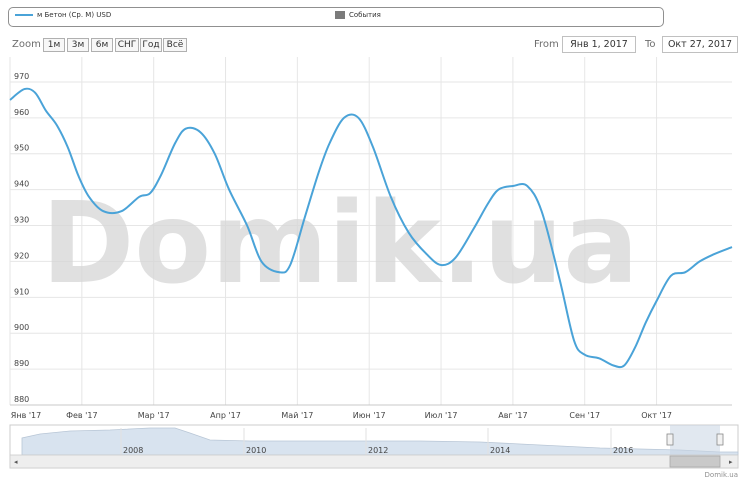 The width and height of the screenshot is (744, 480). What do you see at coordinates (21, 112) in the screenshot?
I see `y-tick-label: 960` at bounding box center [21, 112].